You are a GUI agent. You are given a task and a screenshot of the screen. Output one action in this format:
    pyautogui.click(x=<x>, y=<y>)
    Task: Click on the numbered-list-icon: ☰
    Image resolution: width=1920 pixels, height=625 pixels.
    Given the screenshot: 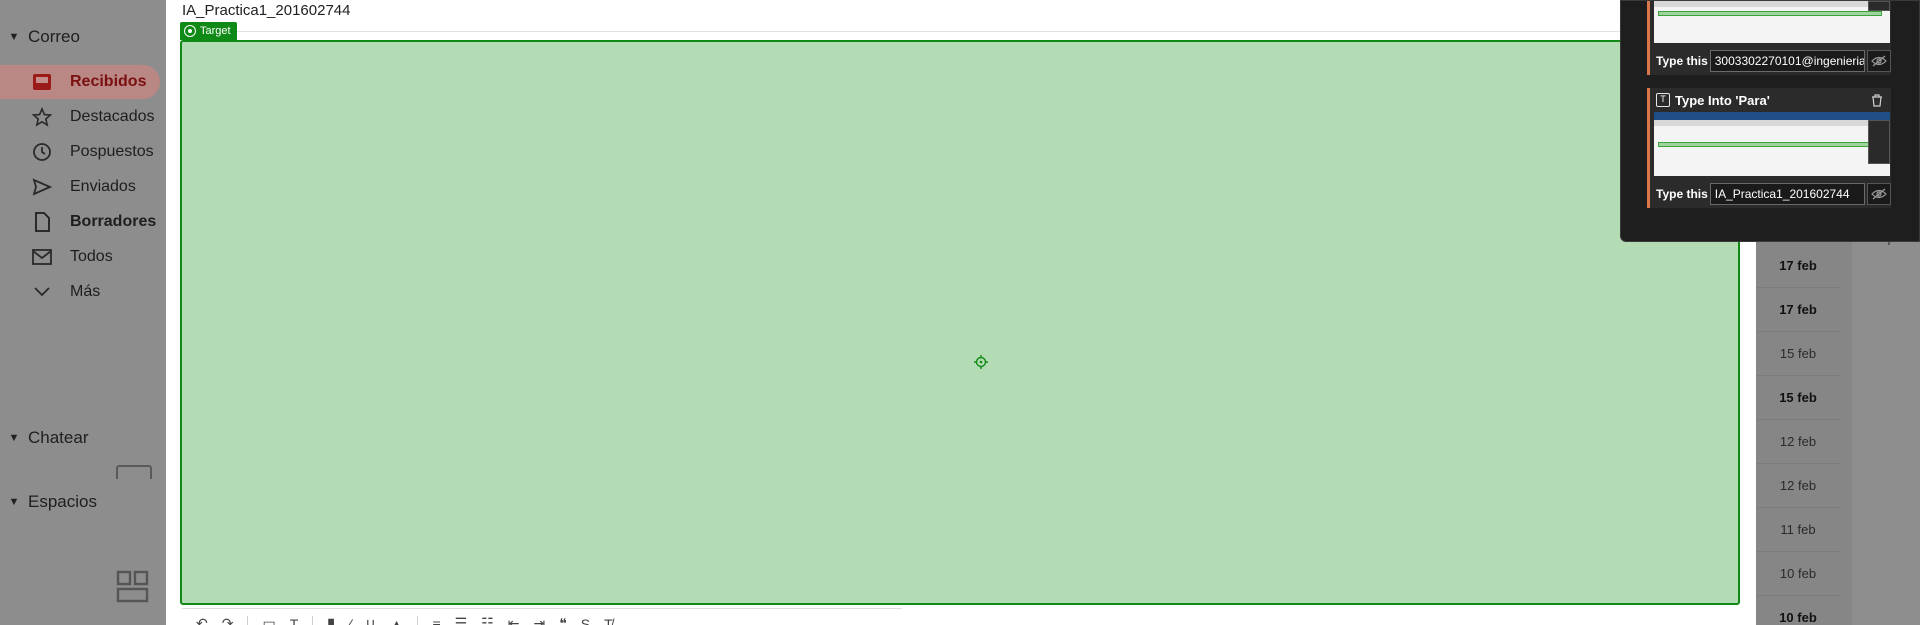 What is the action you would take?
    pyautogui.click(x=461, y=620)
    